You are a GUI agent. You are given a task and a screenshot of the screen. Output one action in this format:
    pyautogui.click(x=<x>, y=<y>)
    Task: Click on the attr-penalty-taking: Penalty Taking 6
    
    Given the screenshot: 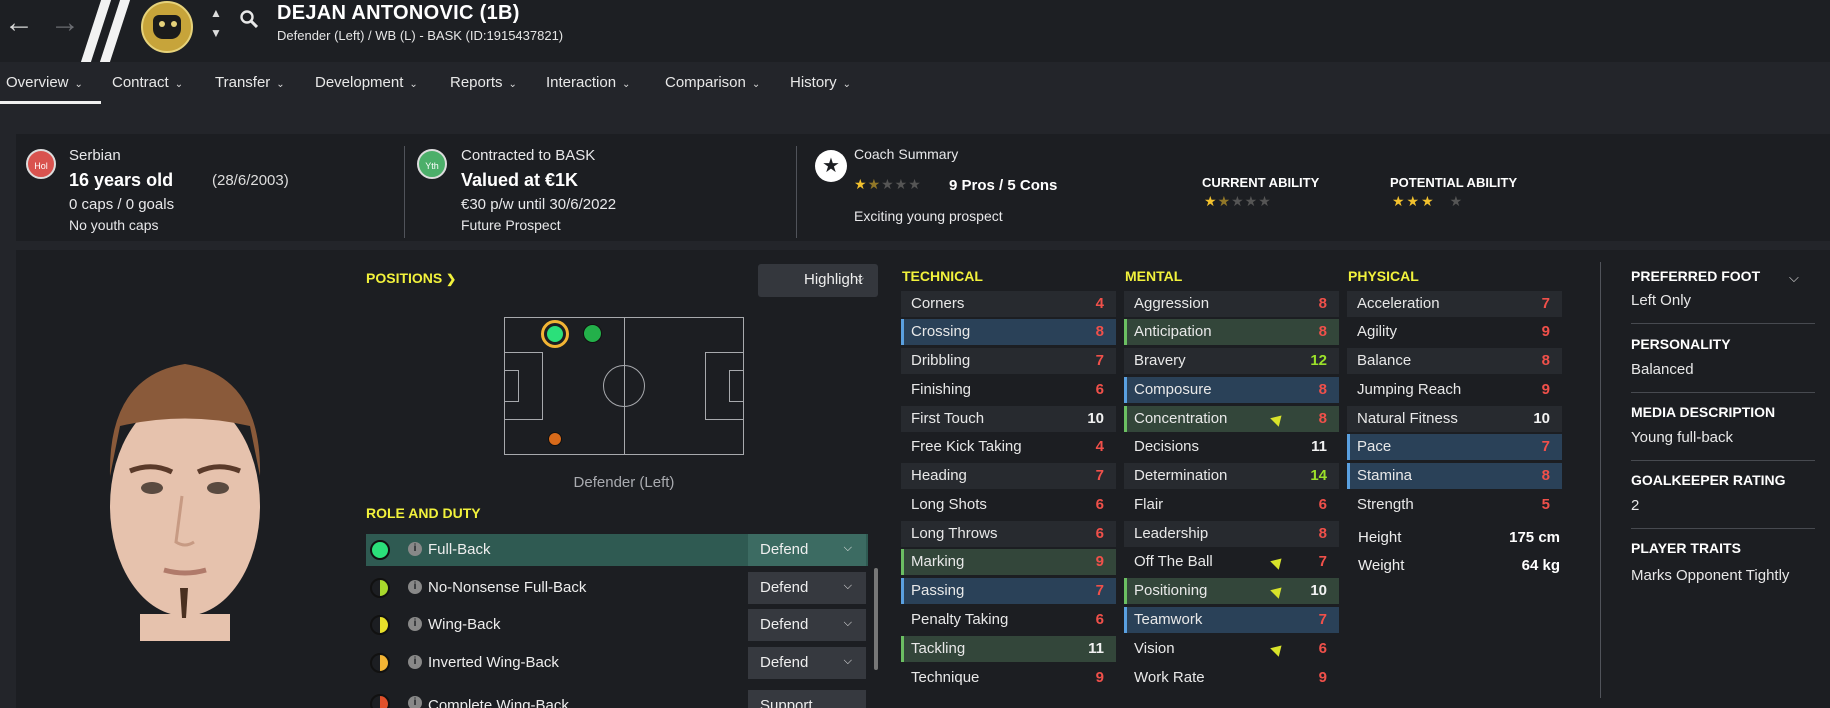 What is the action you would take?
    pyautogui.click(x=1008, y=620)
    